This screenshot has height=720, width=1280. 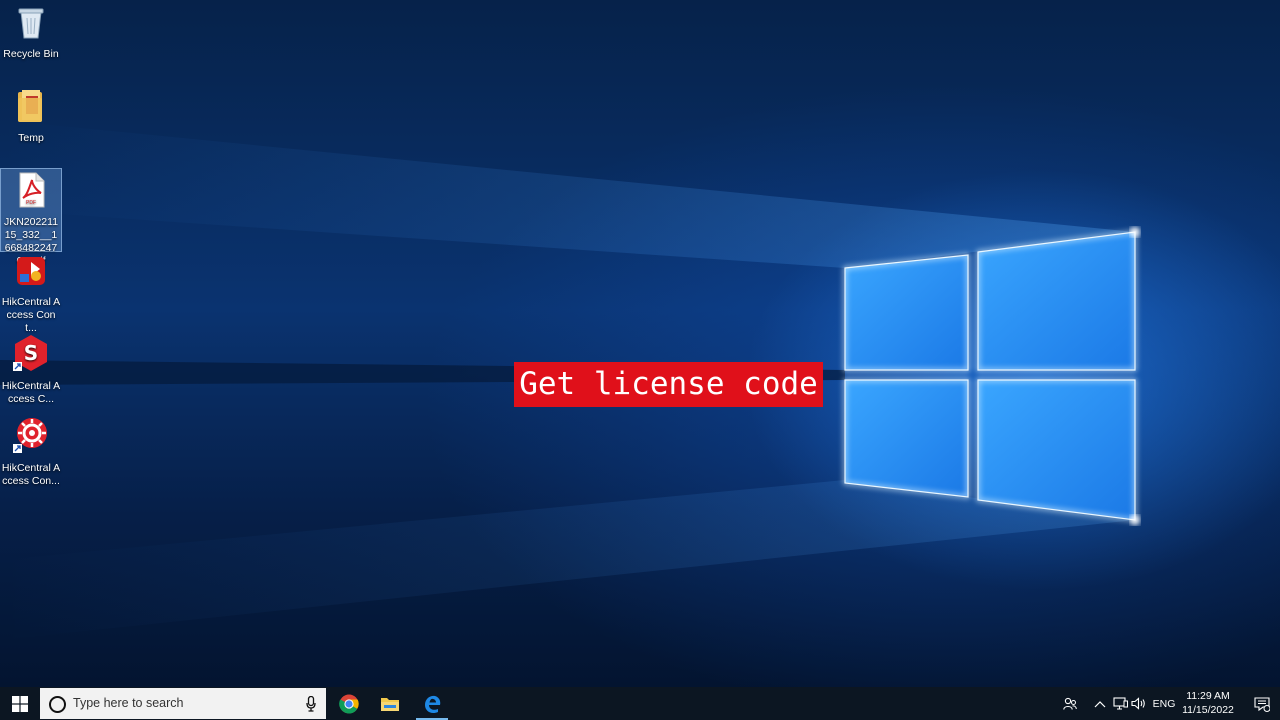 I want to click on hikcentral-service-manager-icon, so click(x=31, y=437).